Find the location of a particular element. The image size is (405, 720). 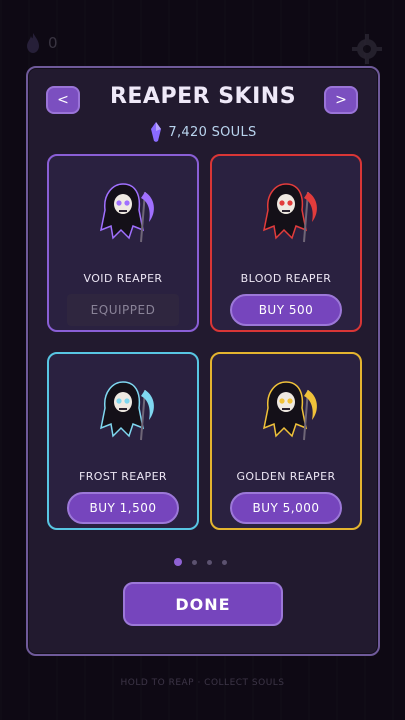

skin-name: FROST REAPER is located at coordinates (123, 476).